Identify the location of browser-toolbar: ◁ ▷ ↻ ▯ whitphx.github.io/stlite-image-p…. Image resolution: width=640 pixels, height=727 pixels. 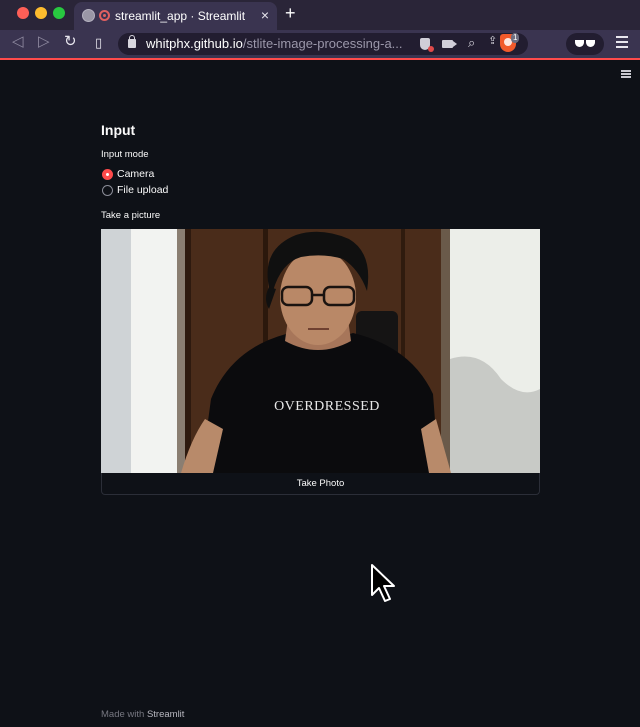
(320, 44).